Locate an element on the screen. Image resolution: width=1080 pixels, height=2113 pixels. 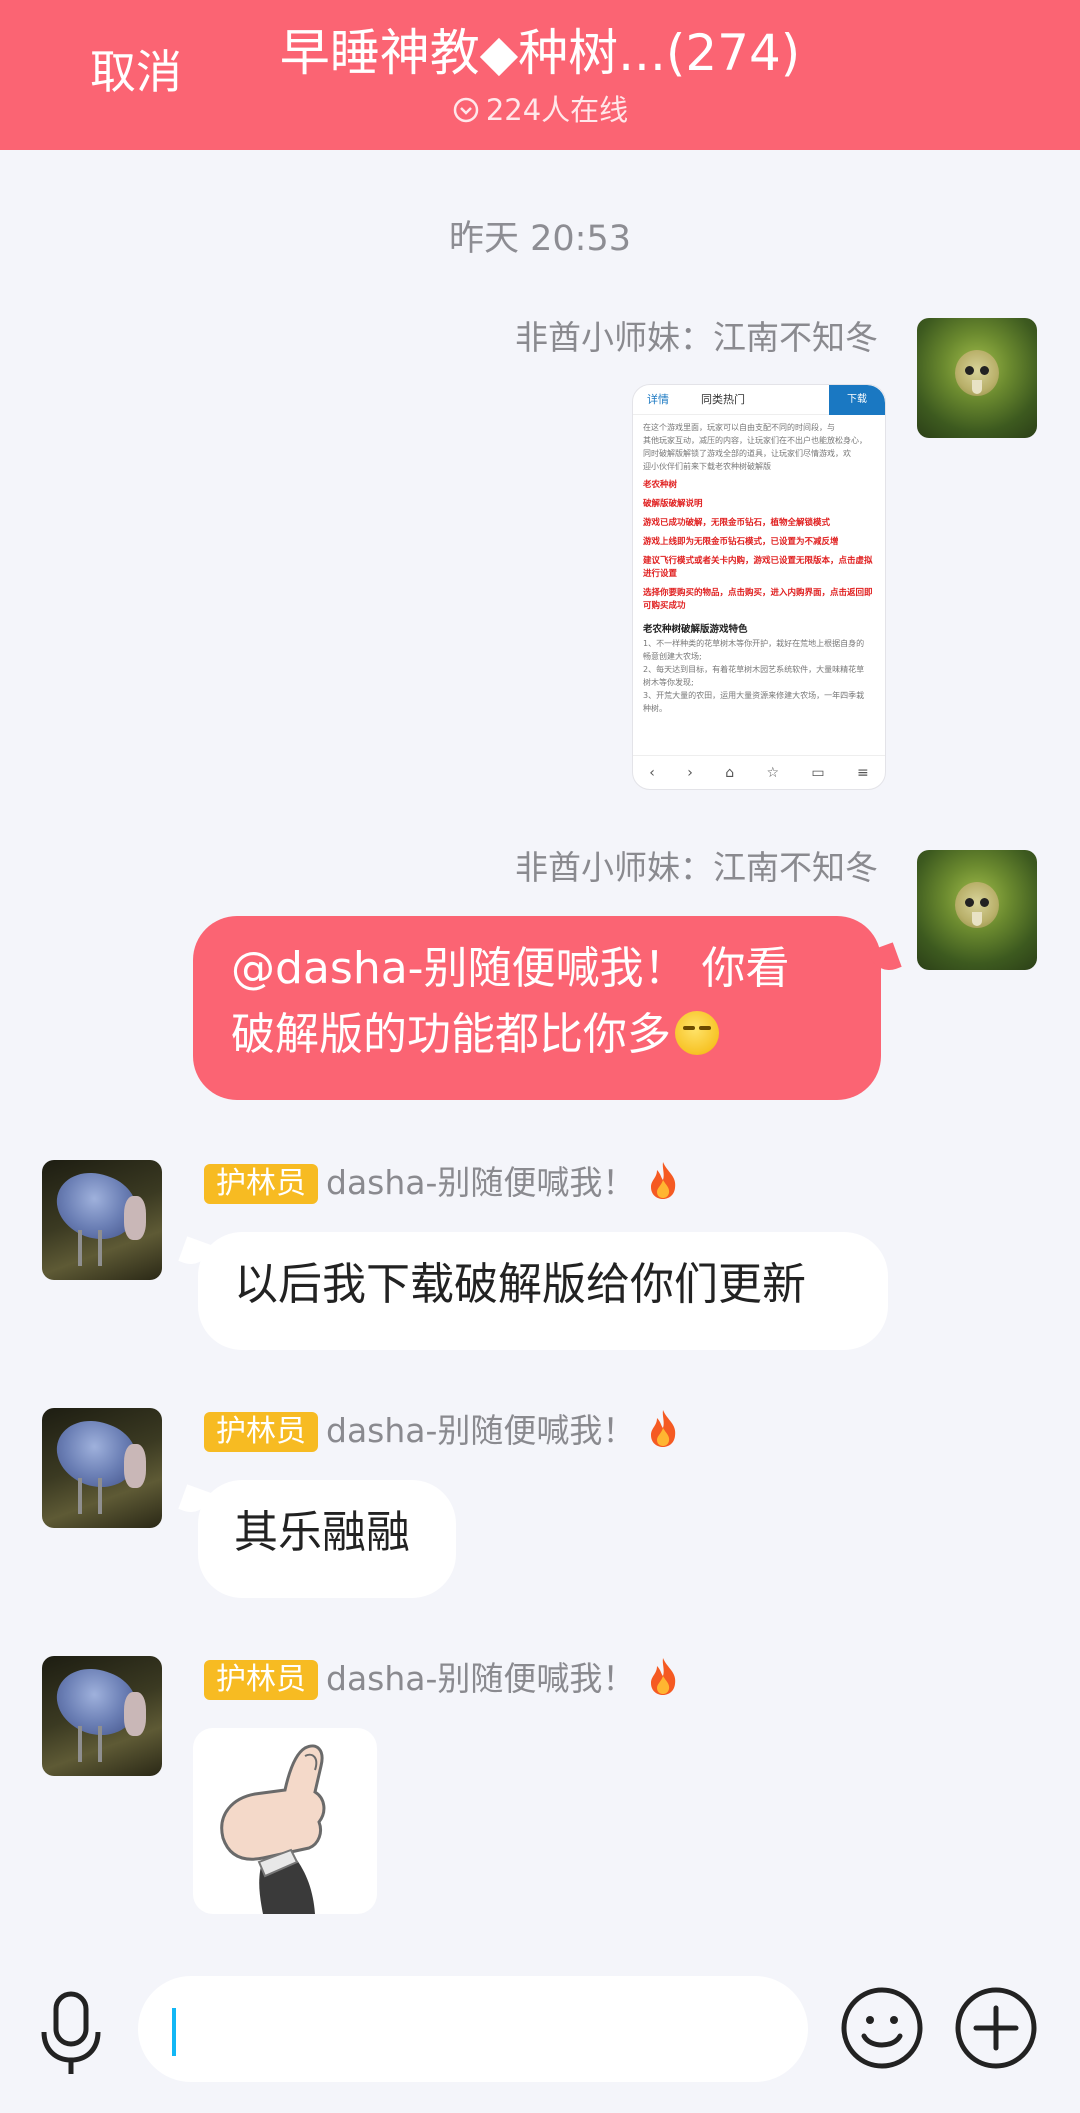
thumb-text: 在这个游戏里面，玩家可以自由支配不同的时间段，与 is located at coordinates (739, 427).